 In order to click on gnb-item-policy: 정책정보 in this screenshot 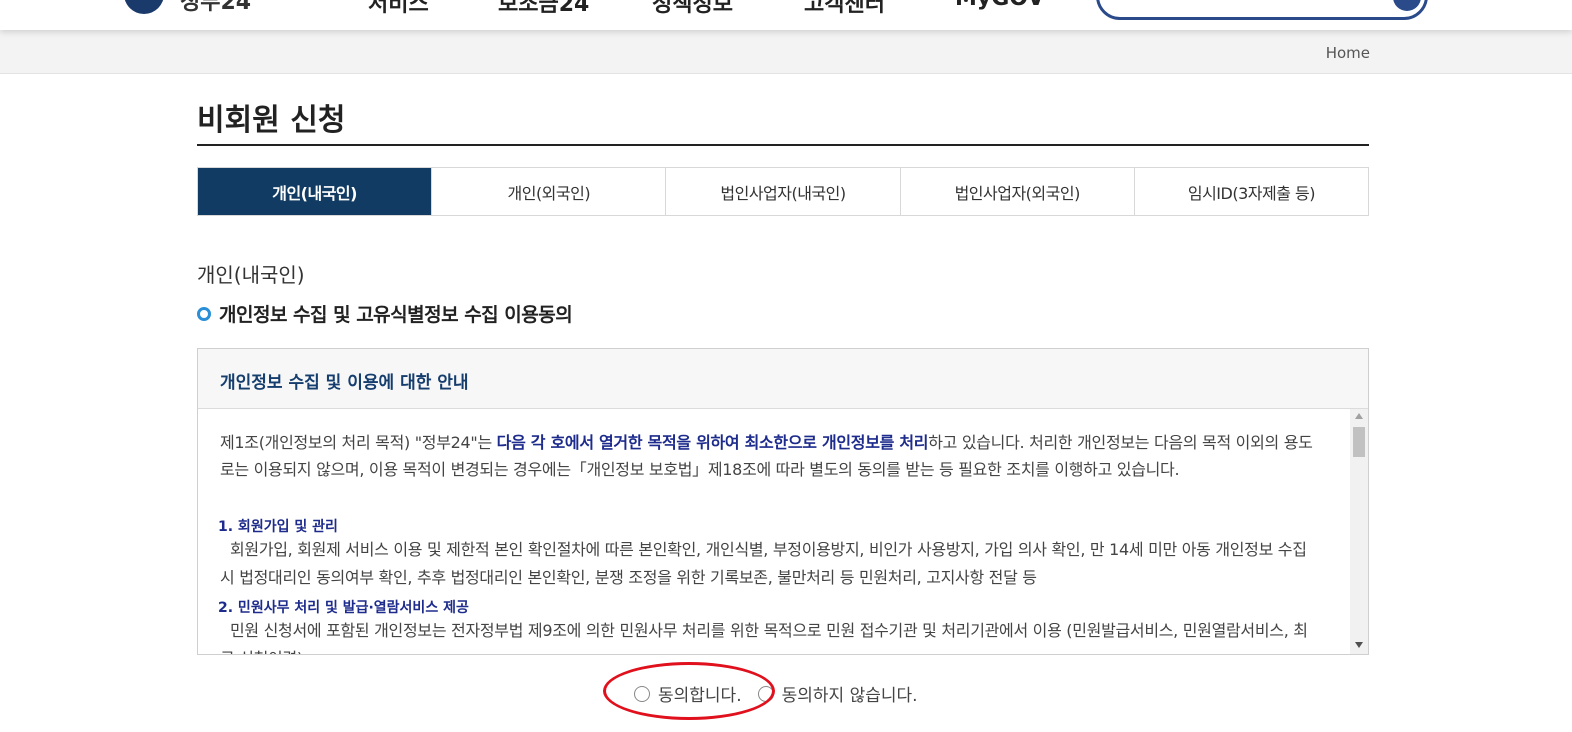, I will do `click(692, 9)`.